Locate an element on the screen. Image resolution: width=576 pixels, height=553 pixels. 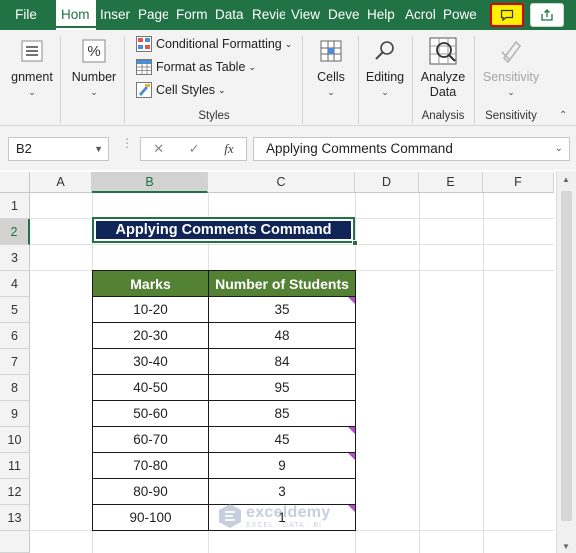
table-header-row: Marks Number of Students is located at coordinates (224, 283).